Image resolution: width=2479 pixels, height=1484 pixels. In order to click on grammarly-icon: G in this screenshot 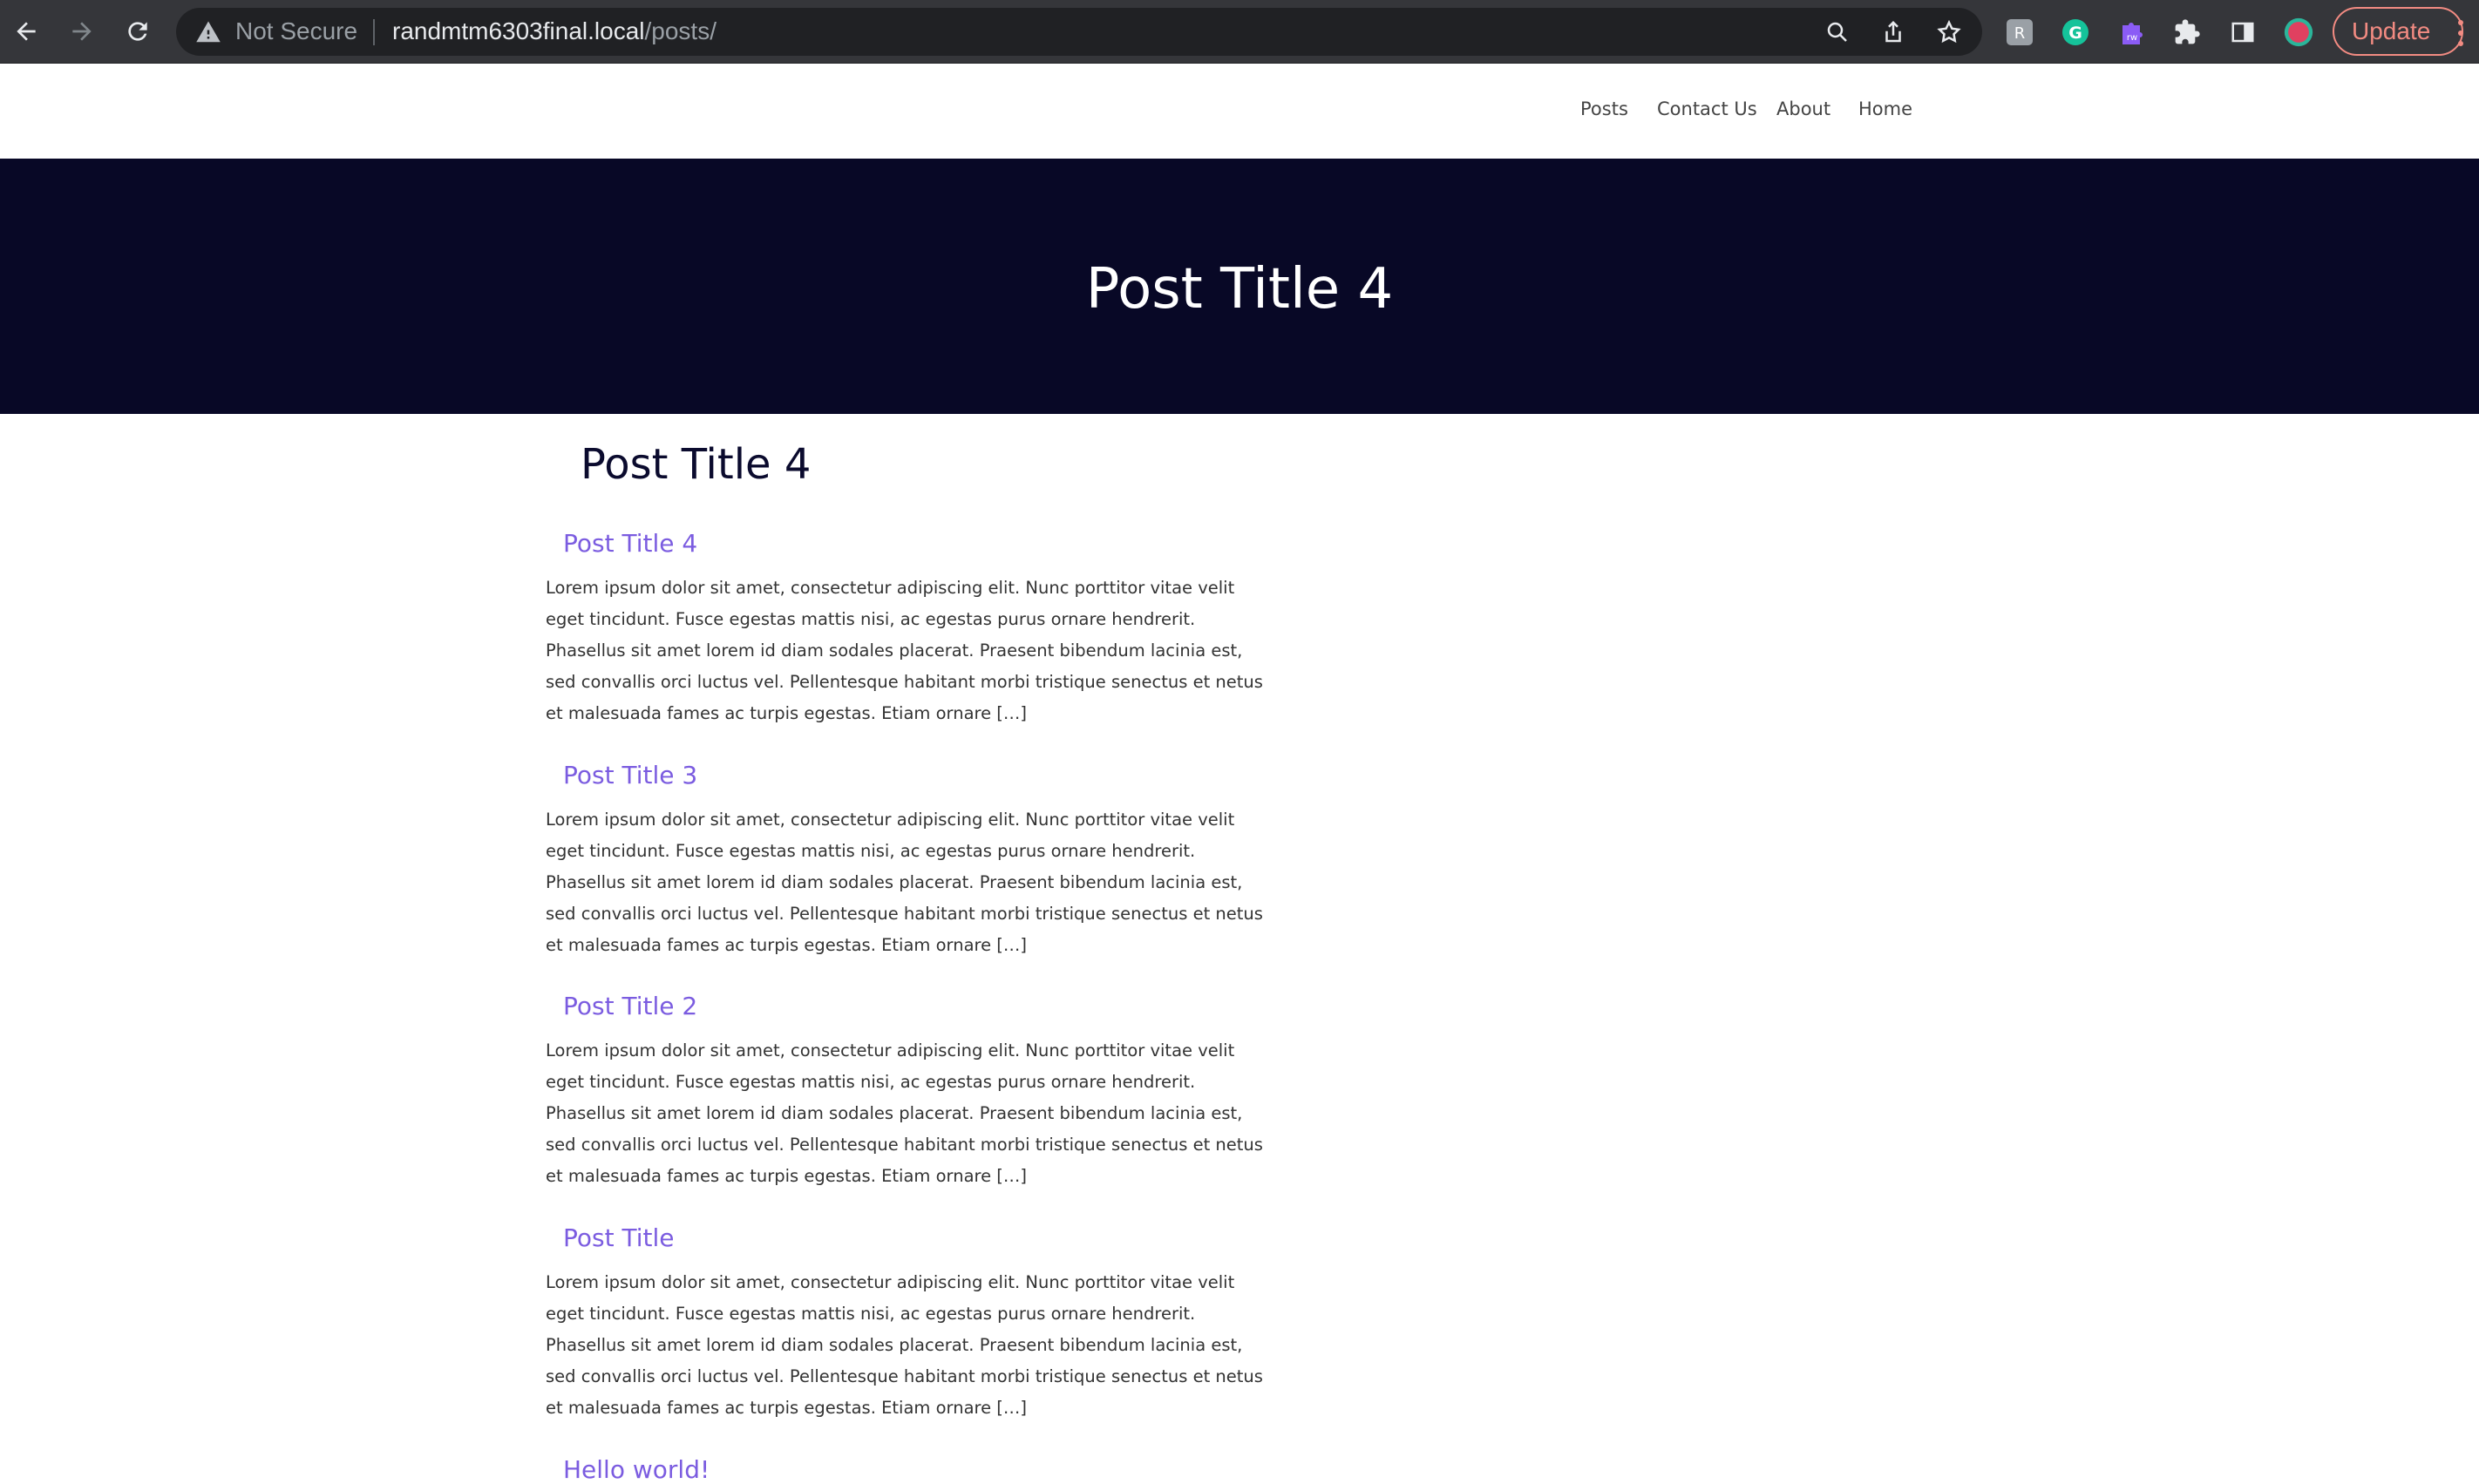, I will do `click(2075, 32)`.